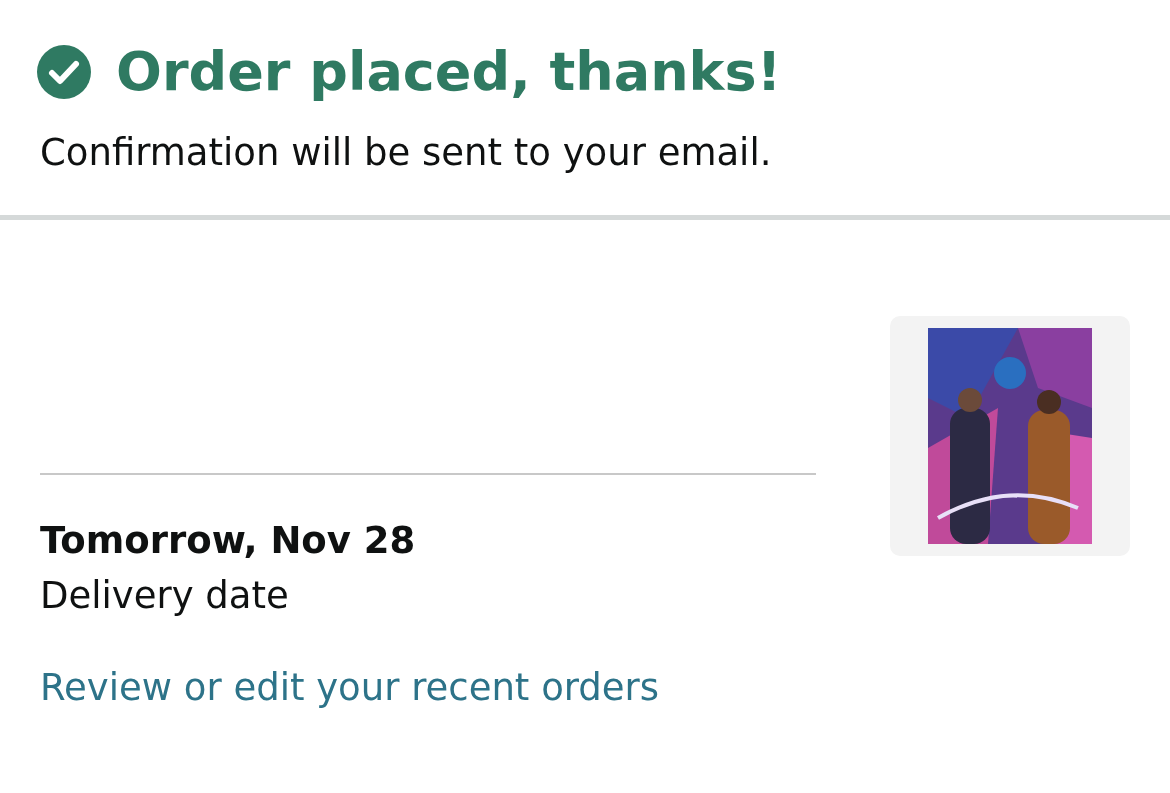 This screenshot has width=1170, height=793. I want to click on recent-orders-link: Review or edit your recent orders, so click(350, 687).